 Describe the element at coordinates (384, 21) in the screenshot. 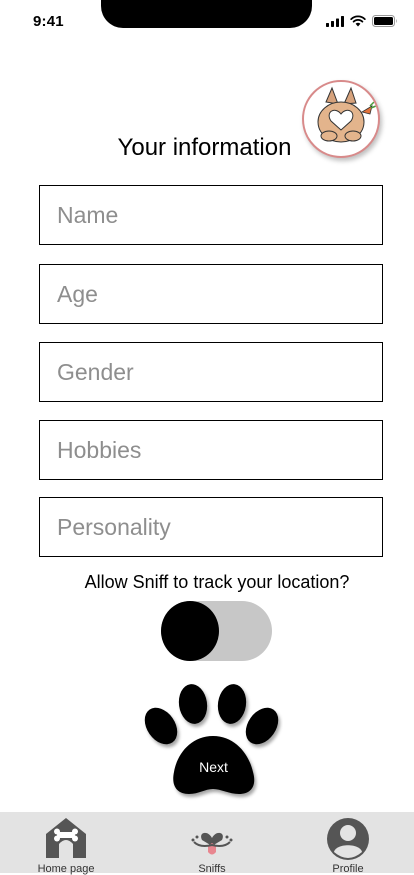

I see `battery-icon` at that location.